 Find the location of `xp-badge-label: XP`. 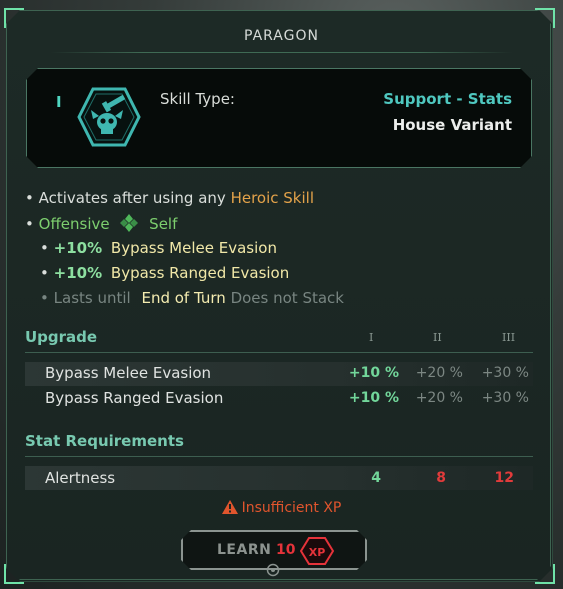

xp-badge-label: XP is located at coordinates (317, 552).